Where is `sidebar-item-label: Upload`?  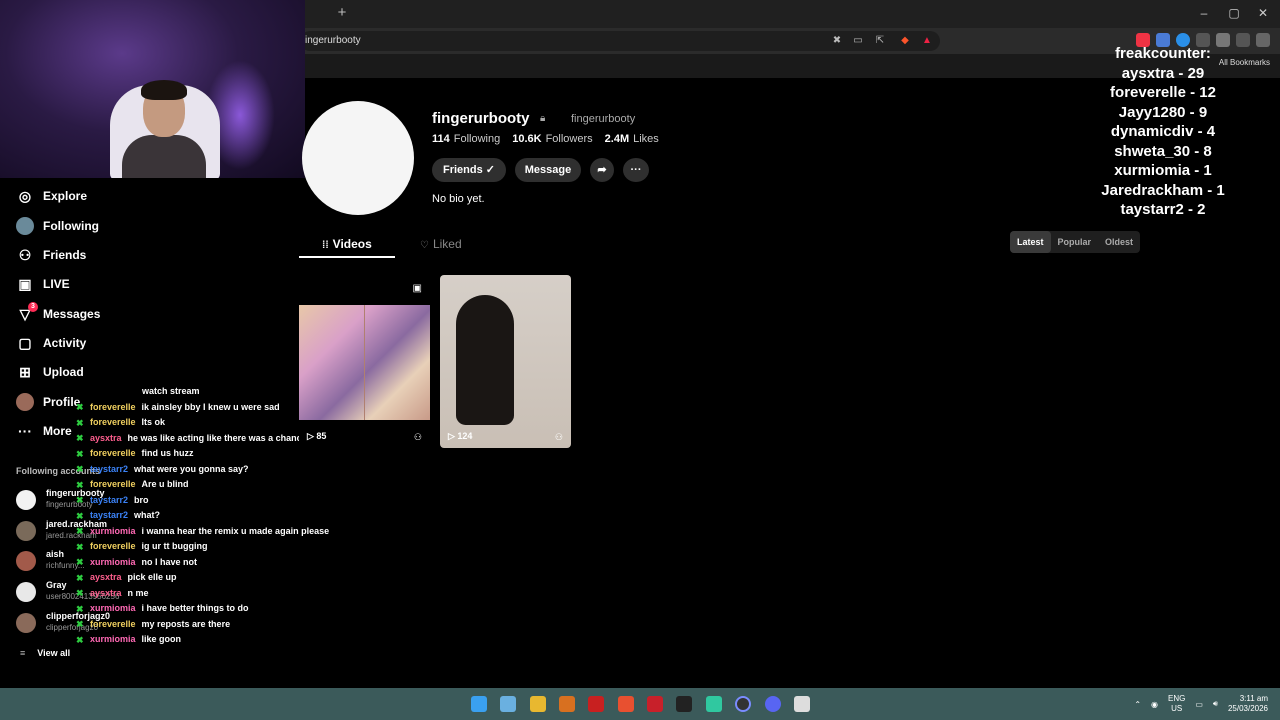 sidebar-item-label: Upload is located at coordinates (63, 372).